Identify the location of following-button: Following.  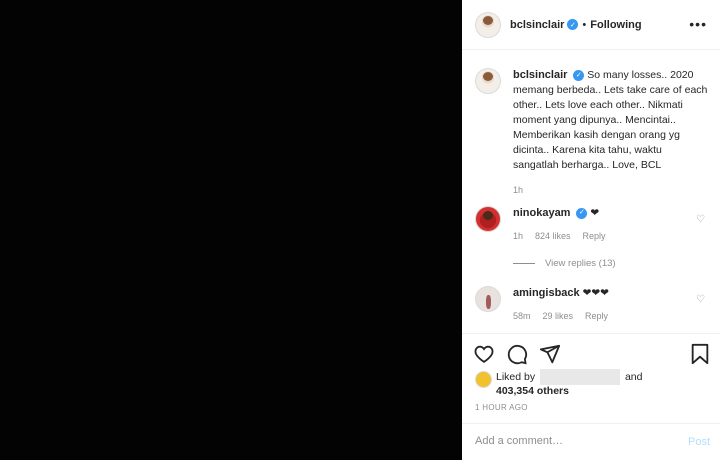
(615, 25).